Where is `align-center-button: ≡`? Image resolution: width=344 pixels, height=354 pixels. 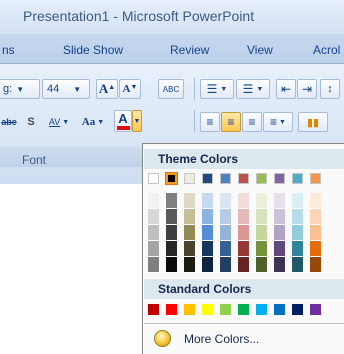 align-center-button: ≡ is located at coordinates (231, 122).